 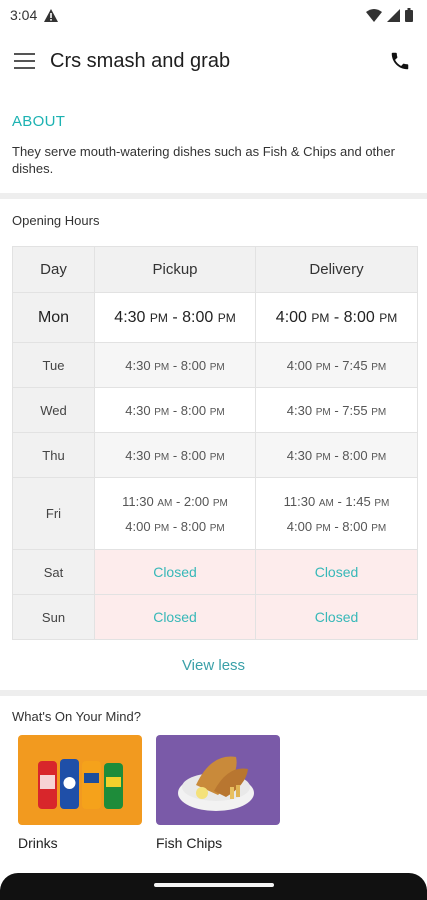 I want to click on table-row: Thu 4:30 PM - 8:00 PM 4:30 PM - 8:00 PM, so click(x=215, y=455).